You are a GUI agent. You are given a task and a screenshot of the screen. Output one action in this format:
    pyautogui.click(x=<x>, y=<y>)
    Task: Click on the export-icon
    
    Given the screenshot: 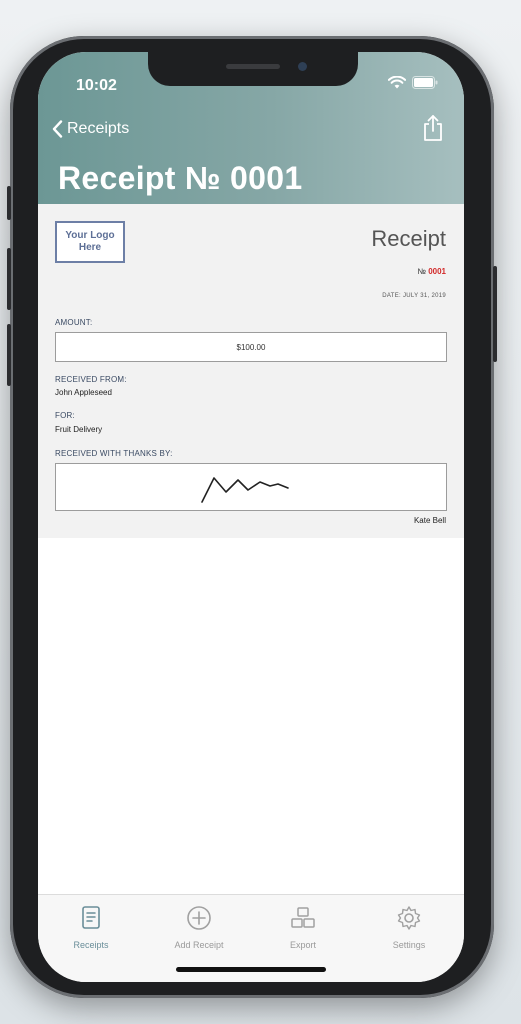 What is the action you would take?
    pyautogui.click(x=303, y=917)
    